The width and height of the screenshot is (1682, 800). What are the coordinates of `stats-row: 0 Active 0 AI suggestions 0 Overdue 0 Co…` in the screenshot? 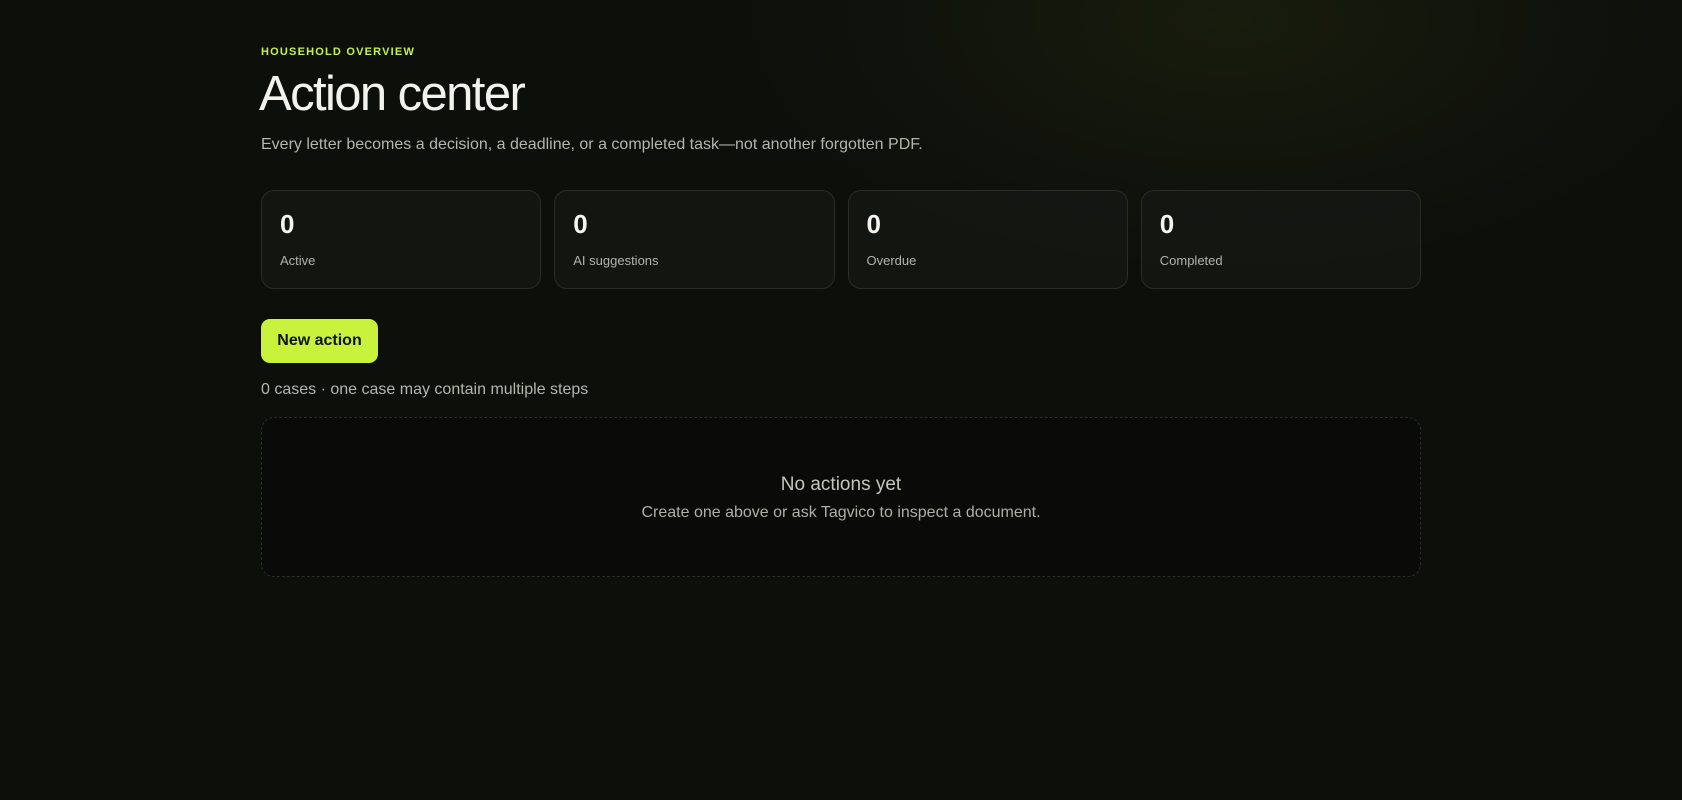 It's located at (841, 239).